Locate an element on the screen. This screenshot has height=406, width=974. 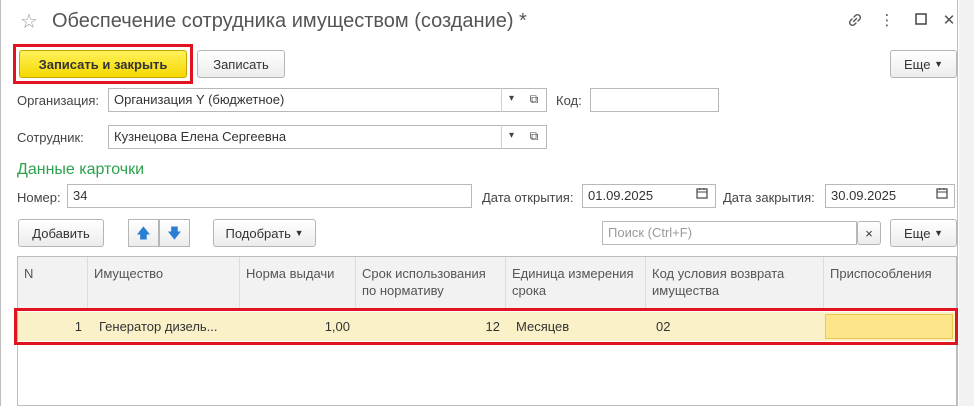
save-button: Записать is located at coordinates (241, 64).